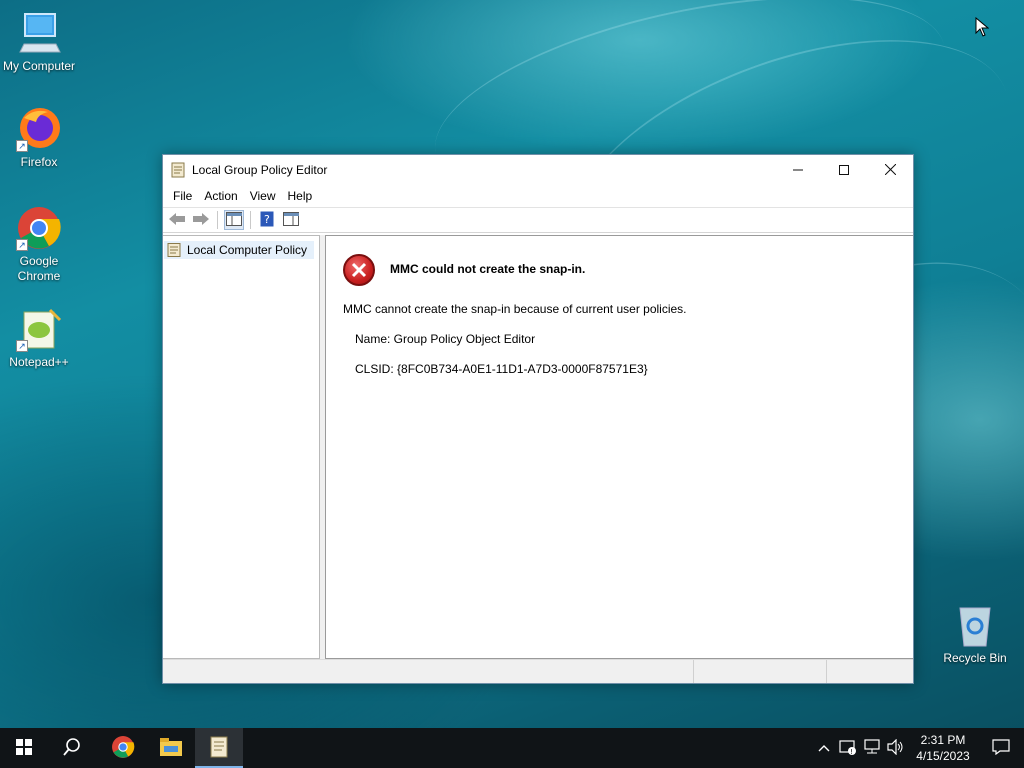 The height and width of the screenshot is (768, 1024). I want to click on tray-network-warning: !, so click(848, 748).